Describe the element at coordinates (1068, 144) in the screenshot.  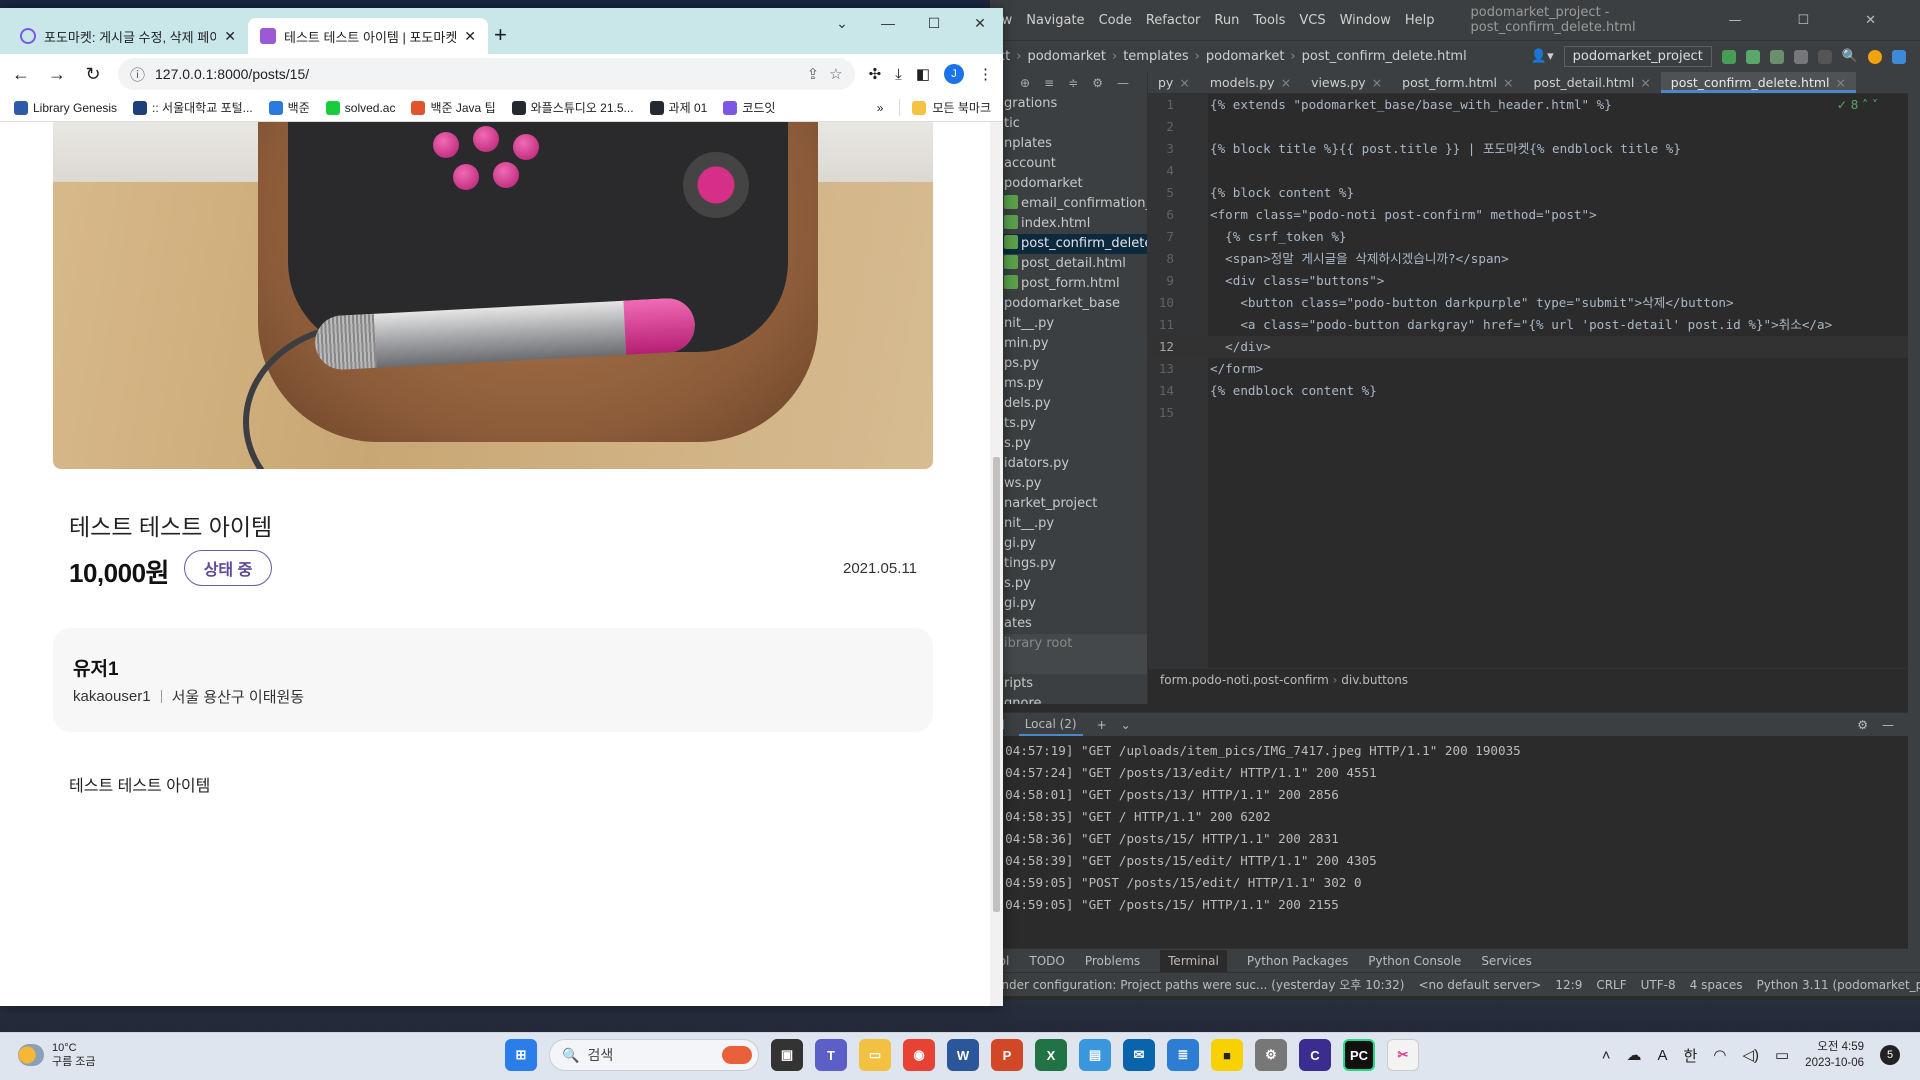
I see `project-tree-item: nplates` at that location.